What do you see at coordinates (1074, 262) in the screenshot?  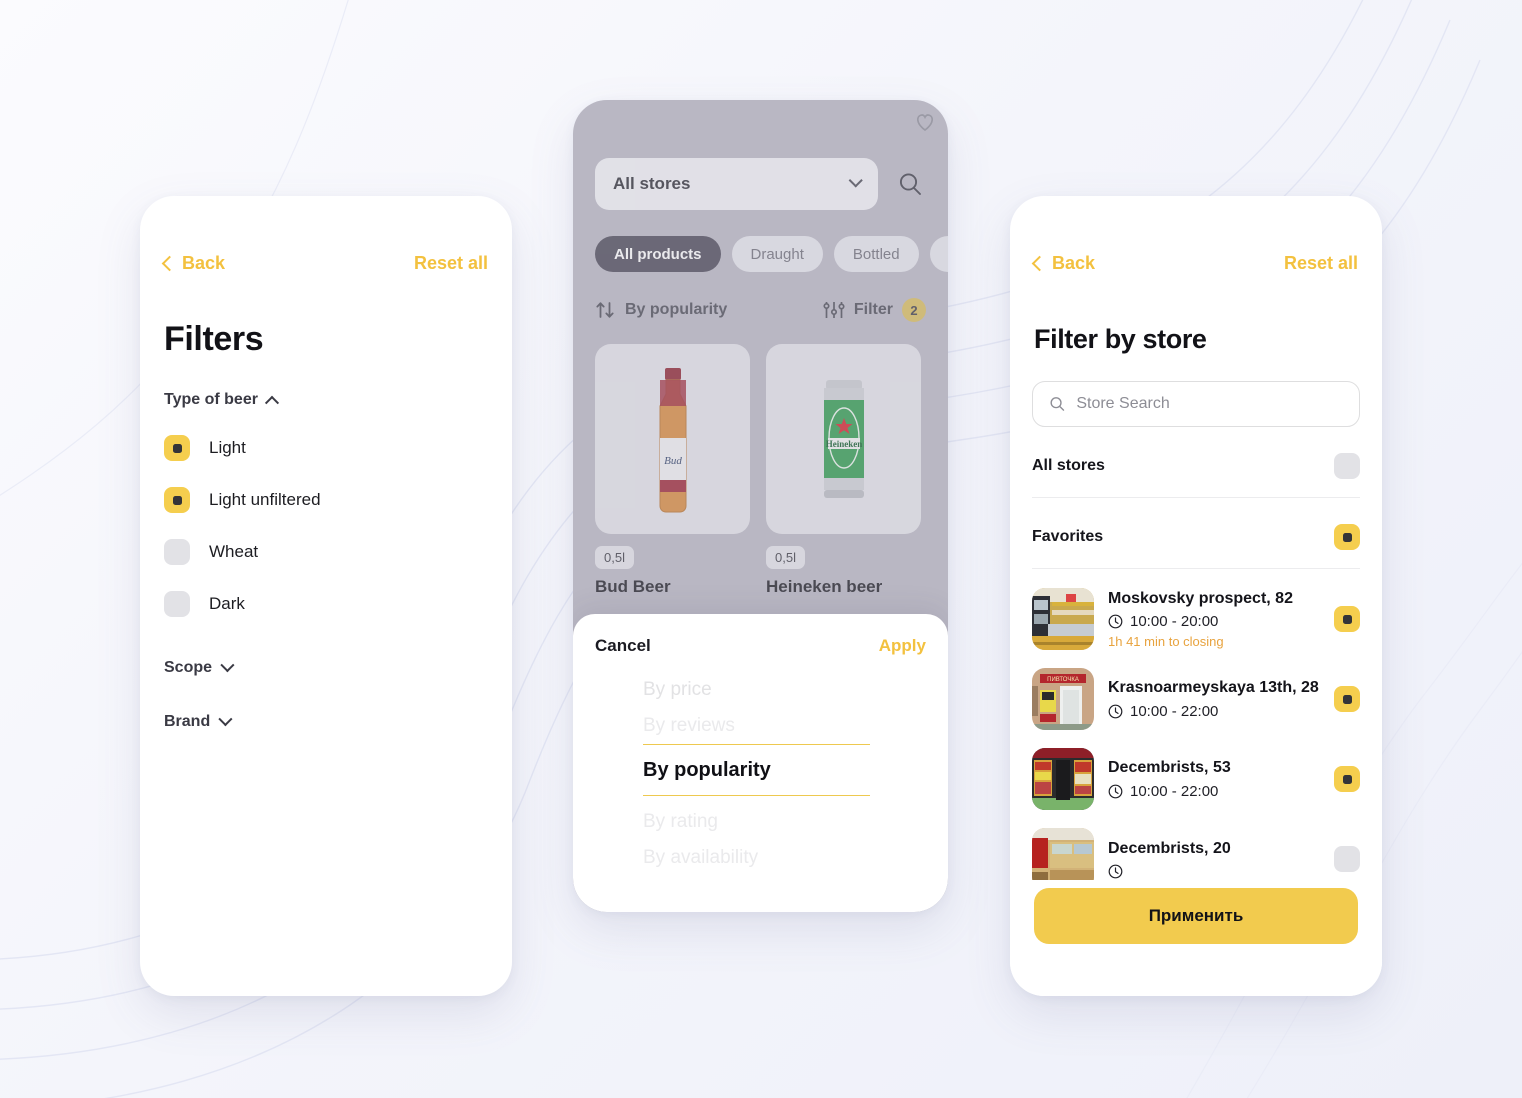 I see `back-label: Back` at bounding box center [1074, 262].